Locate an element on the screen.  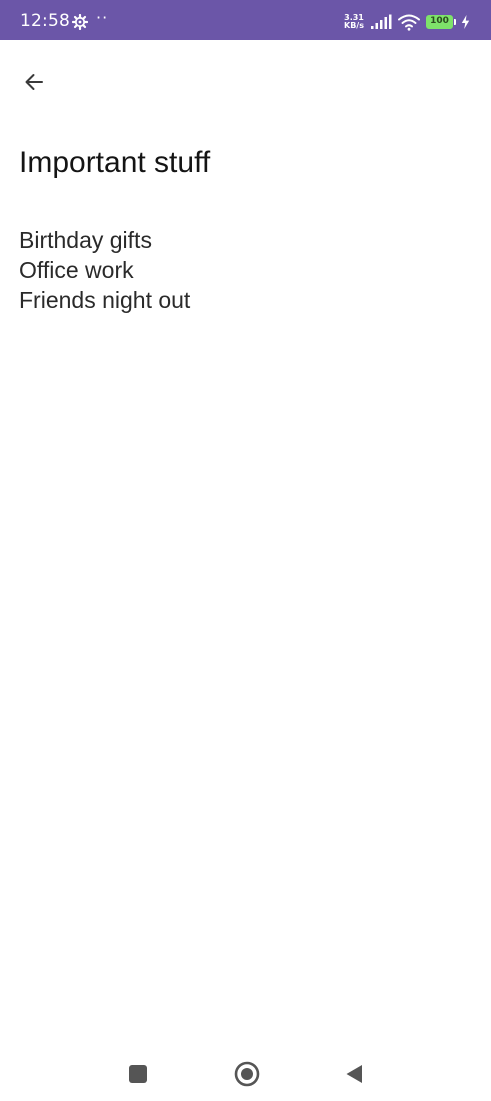
arrow-left-icon is located at coordinates (34, 82).